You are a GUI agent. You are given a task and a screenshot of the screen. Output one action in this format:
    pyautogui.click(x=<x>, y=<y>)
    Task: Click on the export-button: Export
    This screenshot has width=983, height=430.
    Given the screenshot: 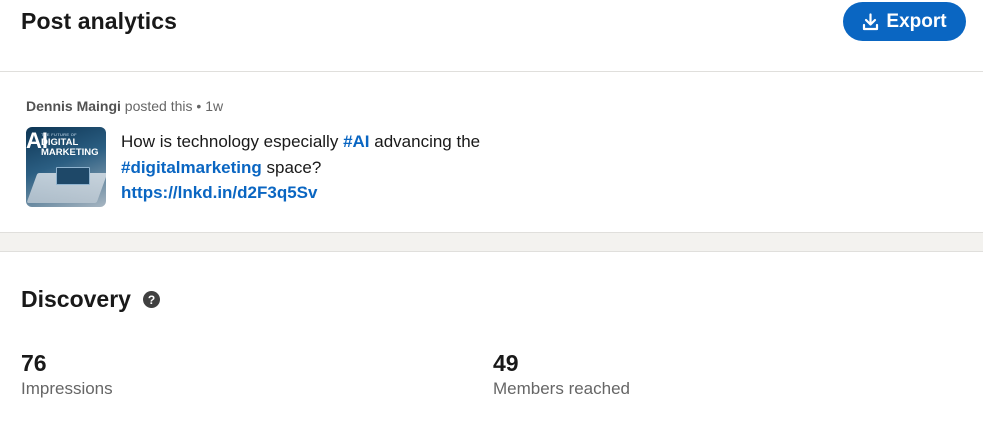 What is the action you would take?
    pyautogui.click(x=904, y=21)
    